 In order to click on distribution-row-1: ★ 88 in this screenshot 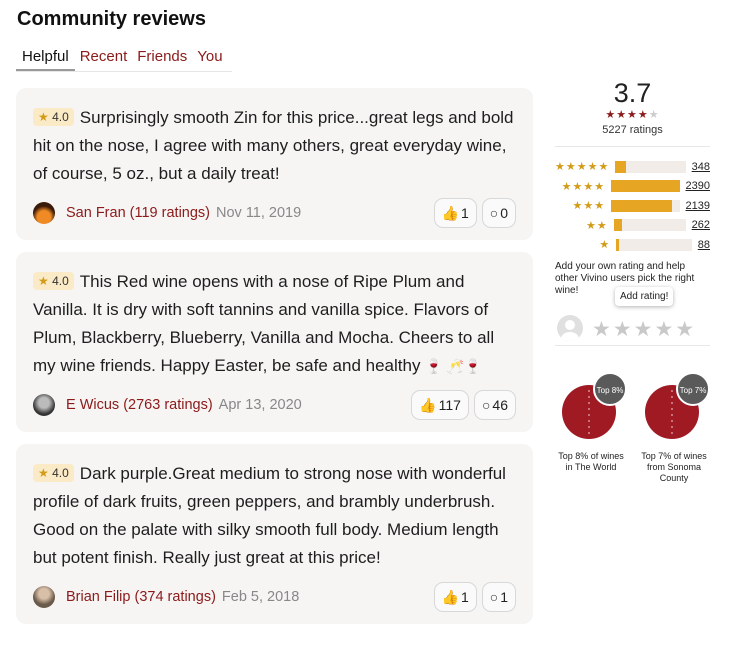, I will do `click(632, 245)`.